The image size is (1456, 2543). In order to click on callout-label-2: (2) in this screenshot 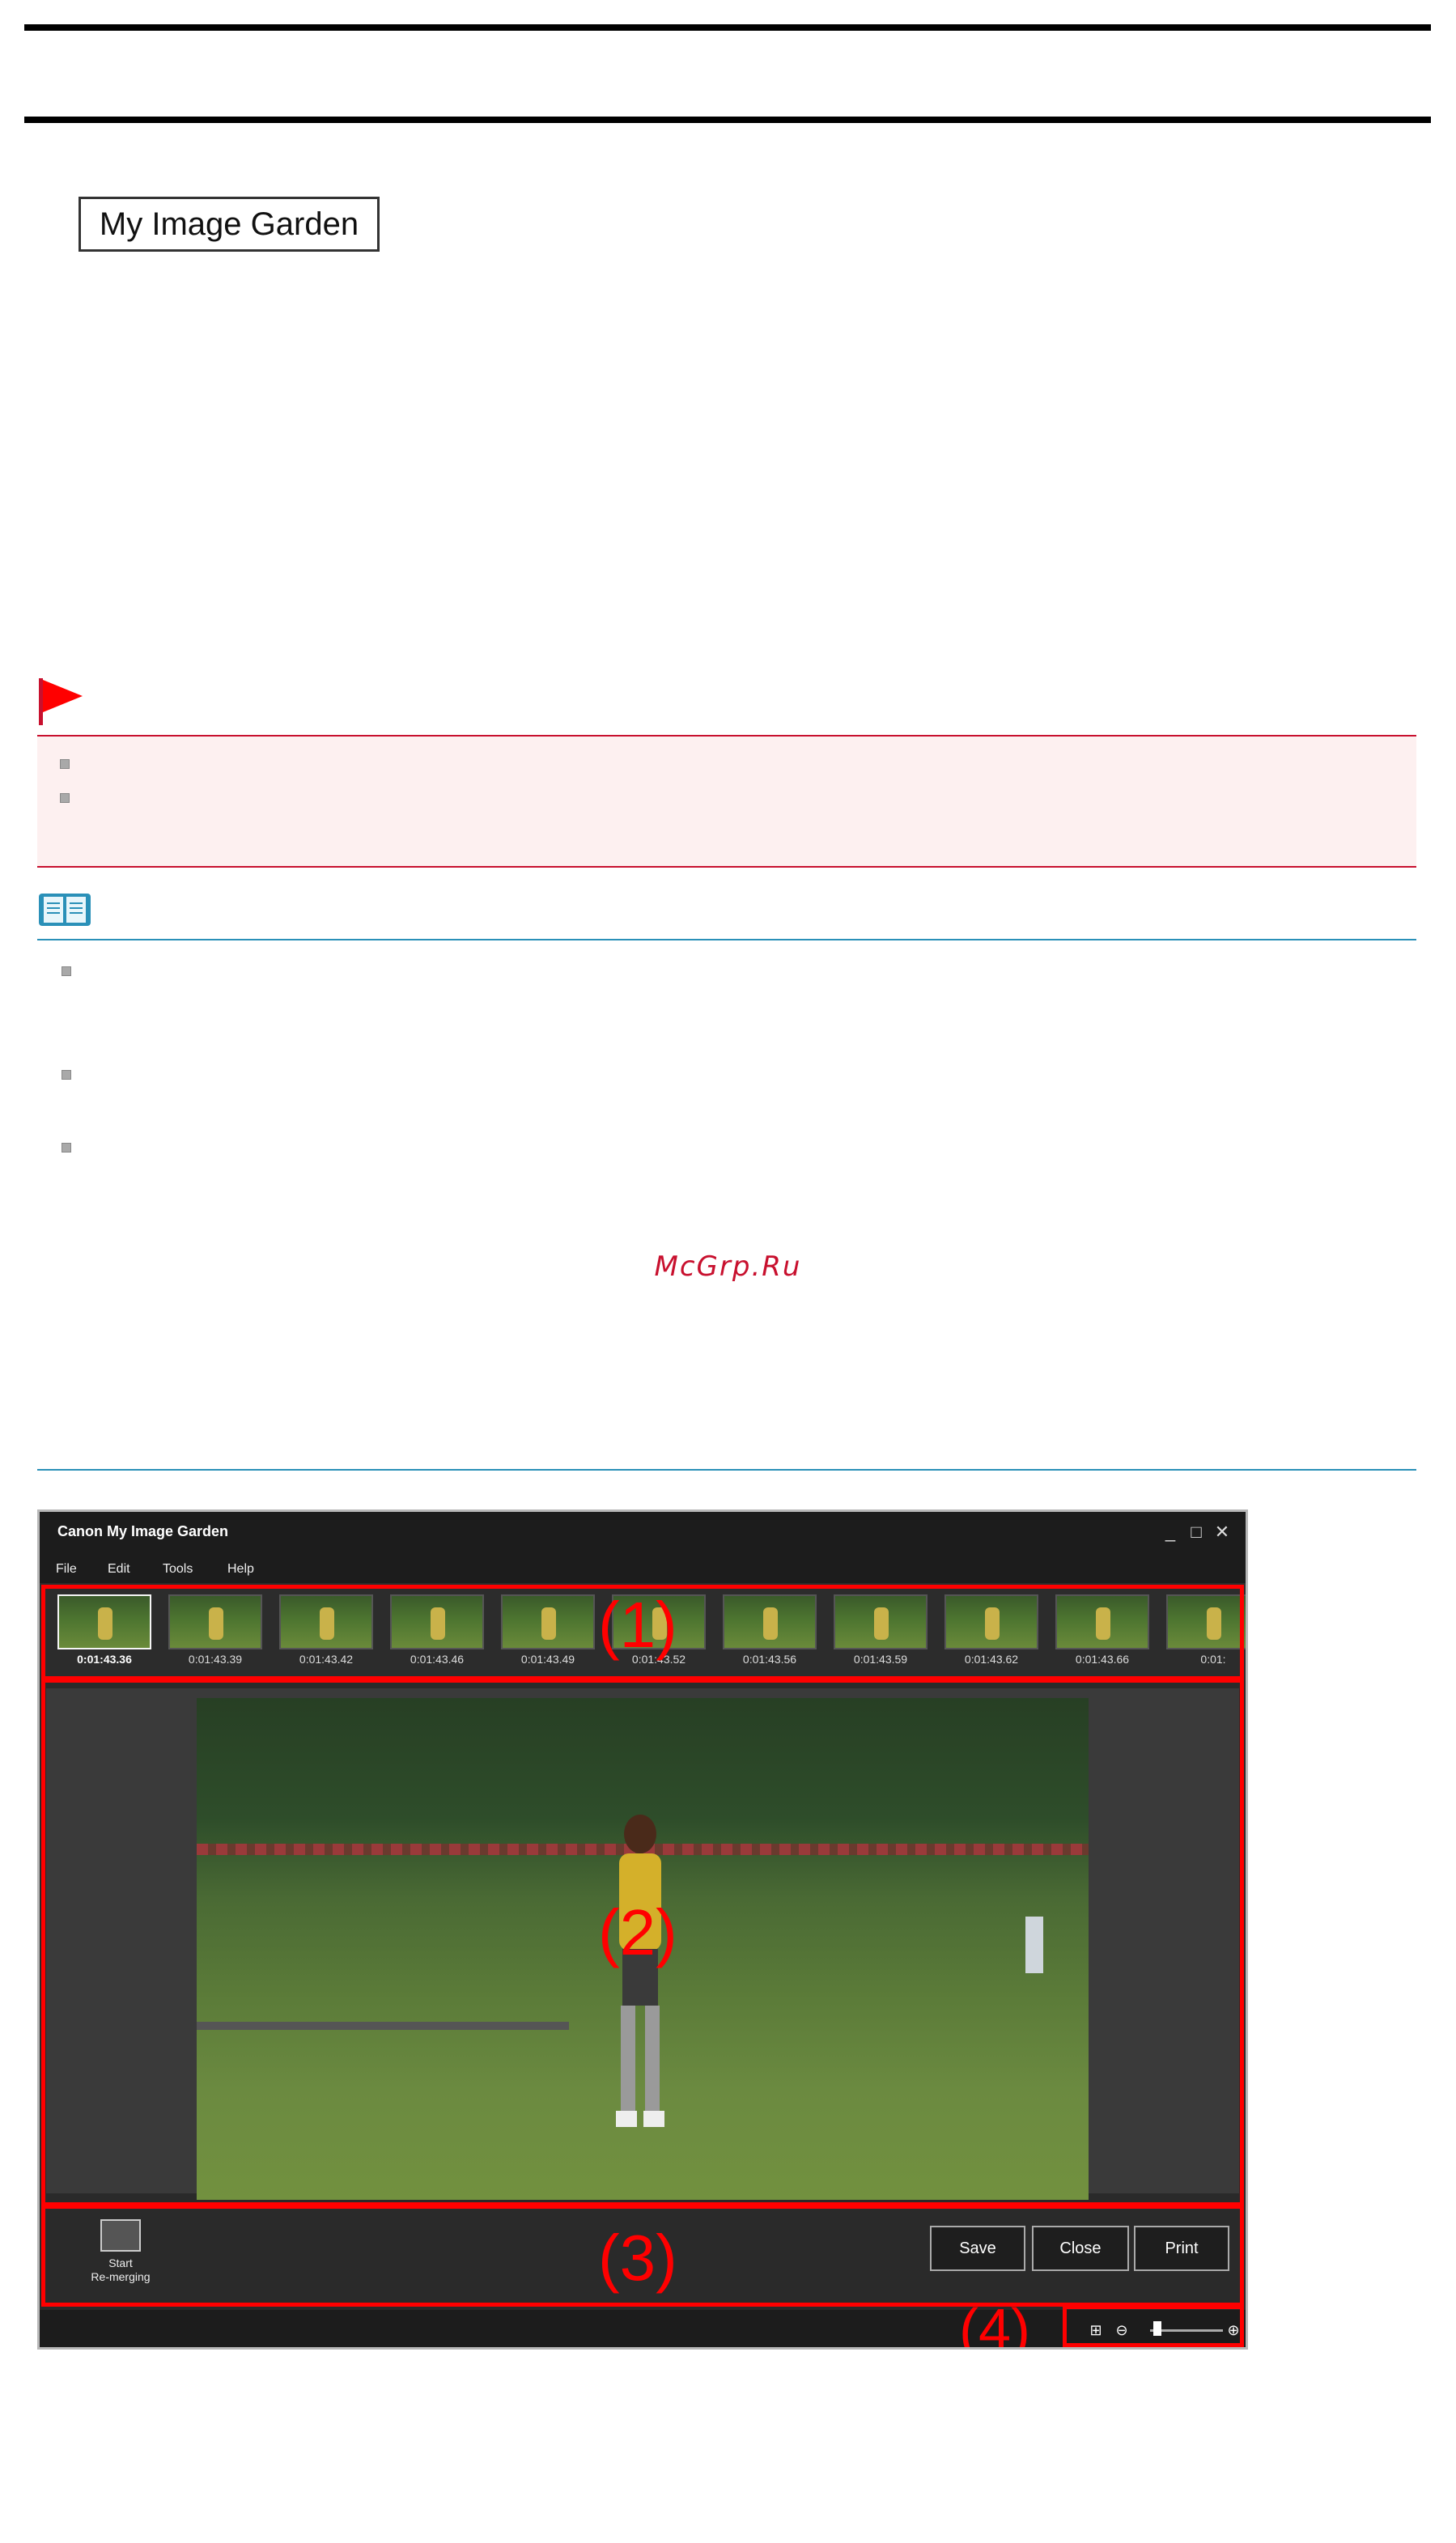, I will do `click(637, 1932)`.